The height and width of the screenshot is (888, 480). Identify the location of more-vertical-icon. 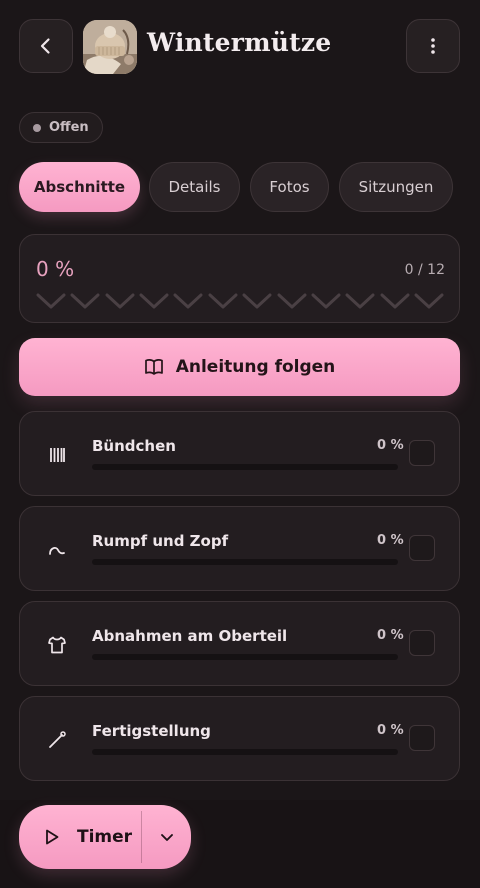
(433, 46).